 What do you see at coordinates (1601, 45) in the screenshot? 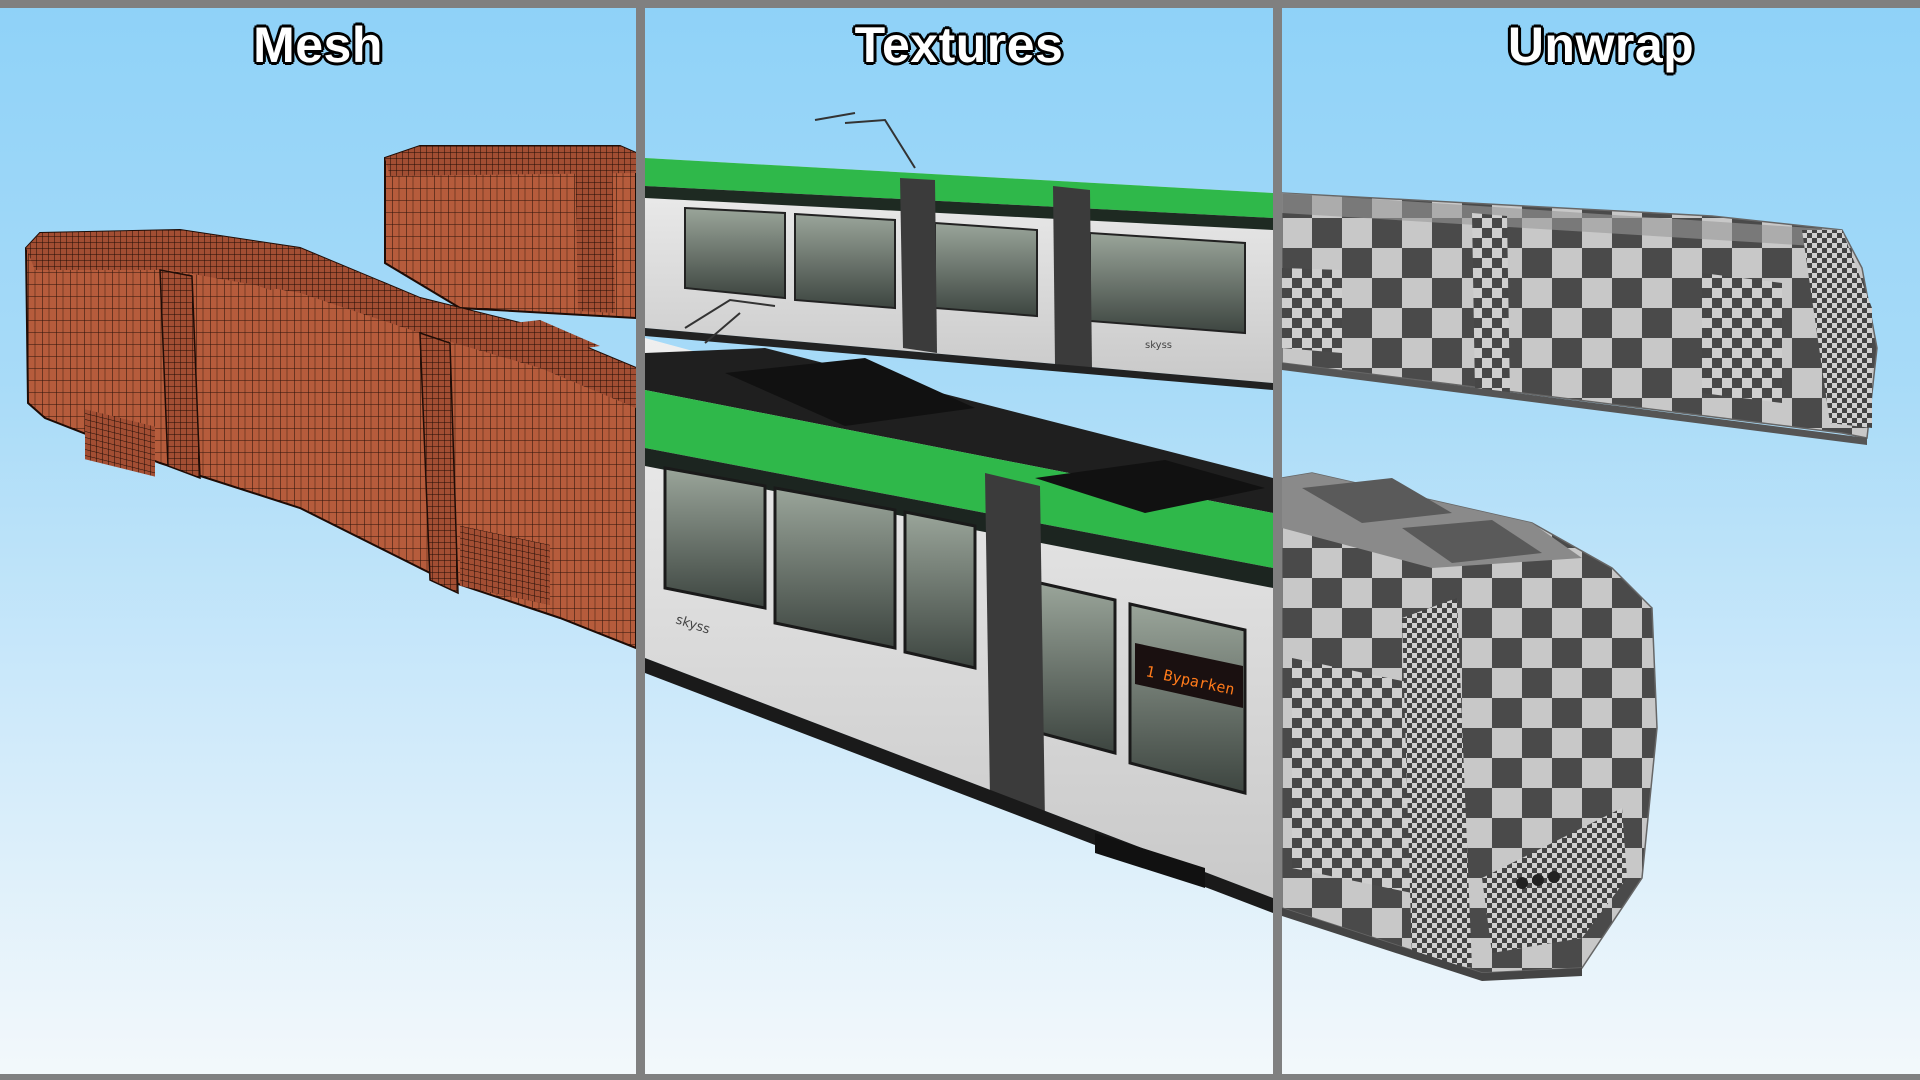
I see `unwrap-title: Unwrap` at bounding box center [1601, 45].